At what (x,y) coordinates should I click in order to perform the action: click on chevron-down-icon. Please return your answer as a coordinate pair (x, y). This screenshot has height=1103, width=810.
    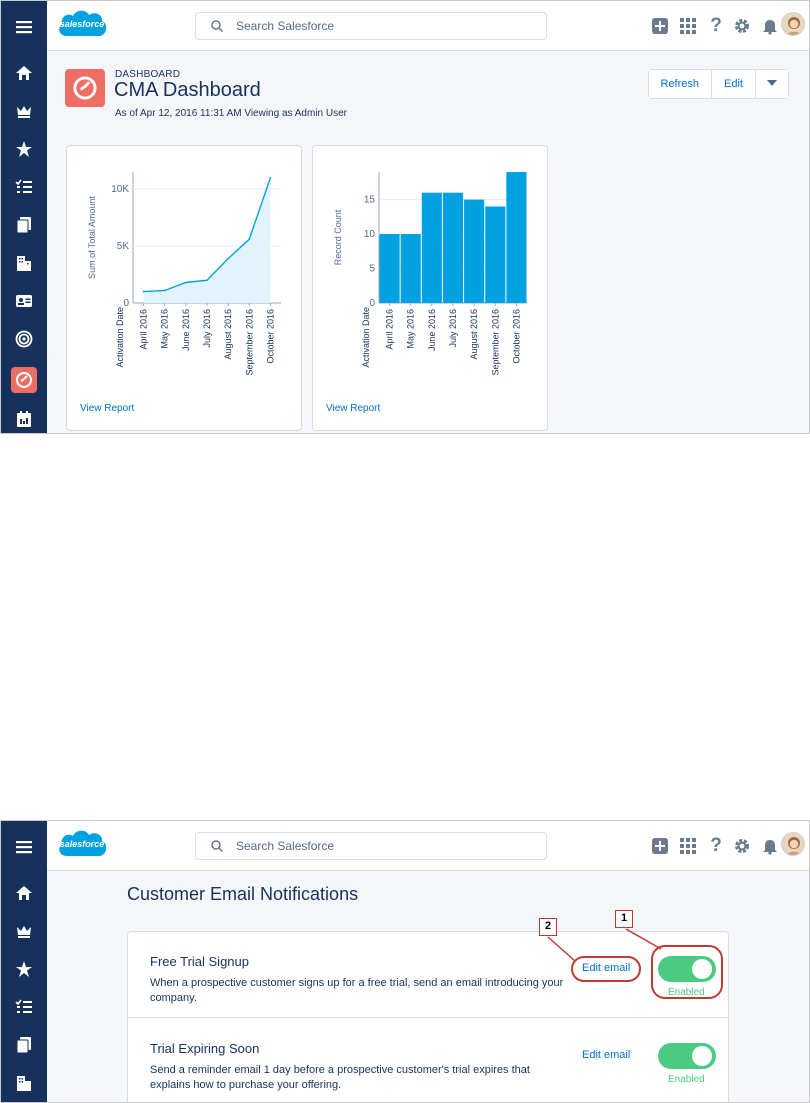
    Looking at the image, I should click on (772, 83).